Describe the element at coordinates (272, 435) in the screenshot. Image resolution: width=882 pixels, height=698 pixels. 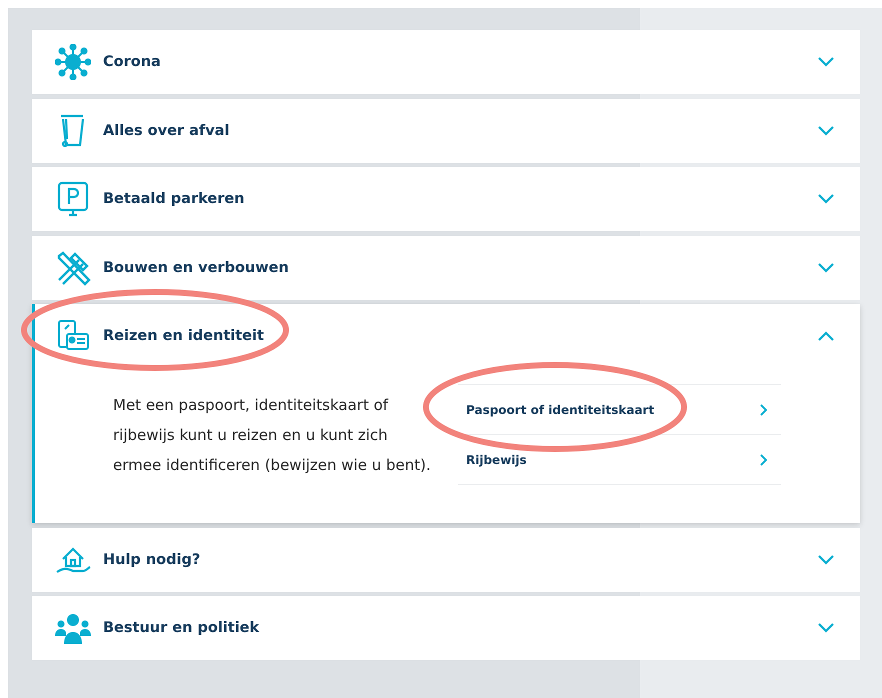
I see `section-description: Met een paspoort, identiteitskaart of rijbewijs kunt u reizen en u kunt zich ermee identificeren (bewijzen wie u bent).` at that location.